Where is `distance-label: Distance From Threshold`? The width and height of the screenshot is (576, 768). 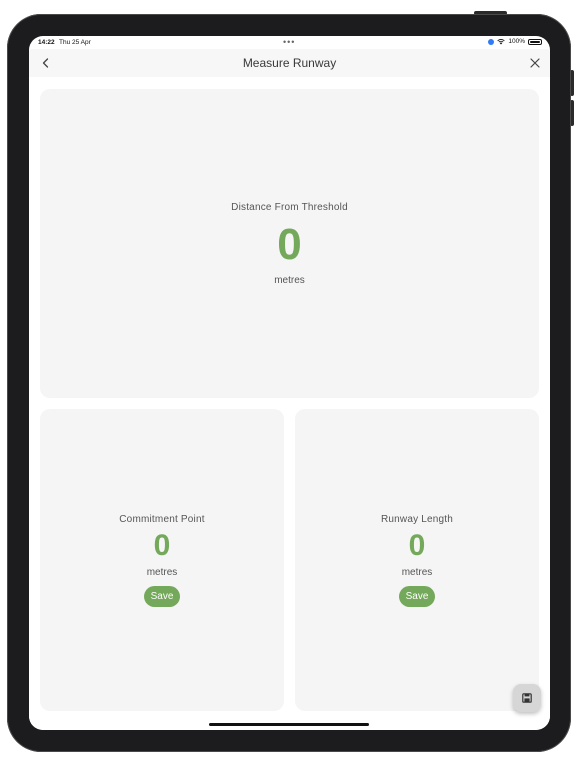 distance-label: Distance From Threshold is located at coordinates (289, 207).